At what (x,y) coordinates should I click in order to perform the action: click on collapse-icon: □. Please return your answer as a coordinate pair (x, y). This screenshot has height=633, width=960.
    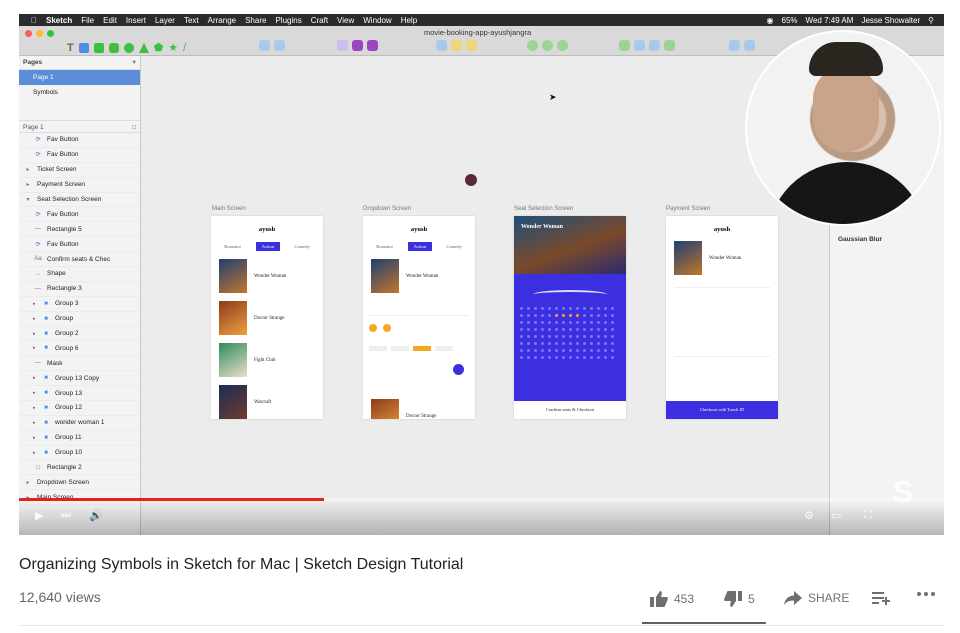
    Looking at the image, I should click on (134, 127).